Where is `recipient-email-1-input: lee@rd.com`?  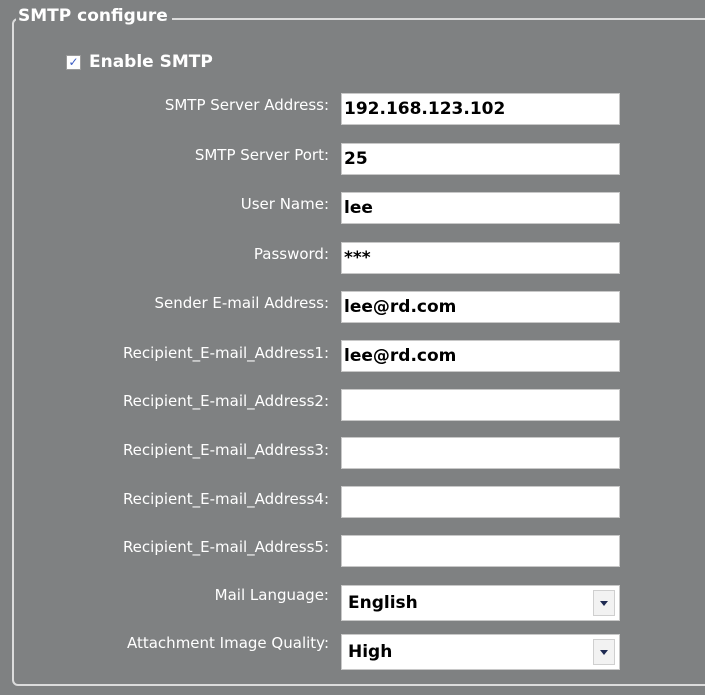
recipient-email-1-input: lee@rd.com is located at coordinates (480, 356).